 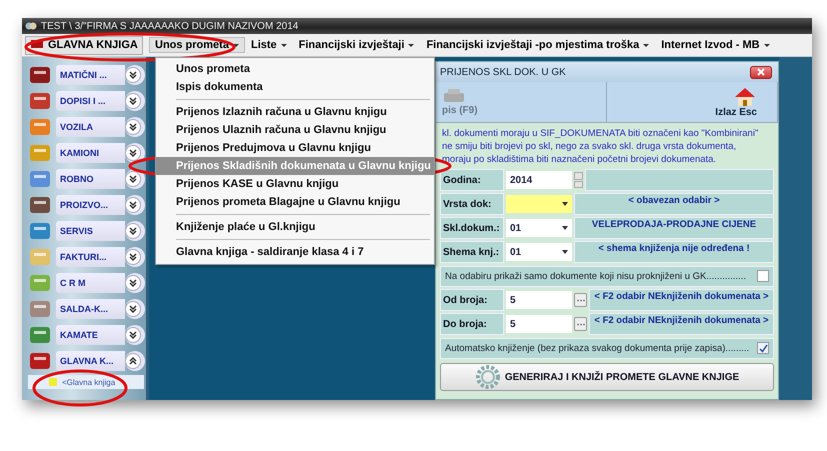 I want to click on sidebar-item: ROBNO, so click(x=90, y=178).